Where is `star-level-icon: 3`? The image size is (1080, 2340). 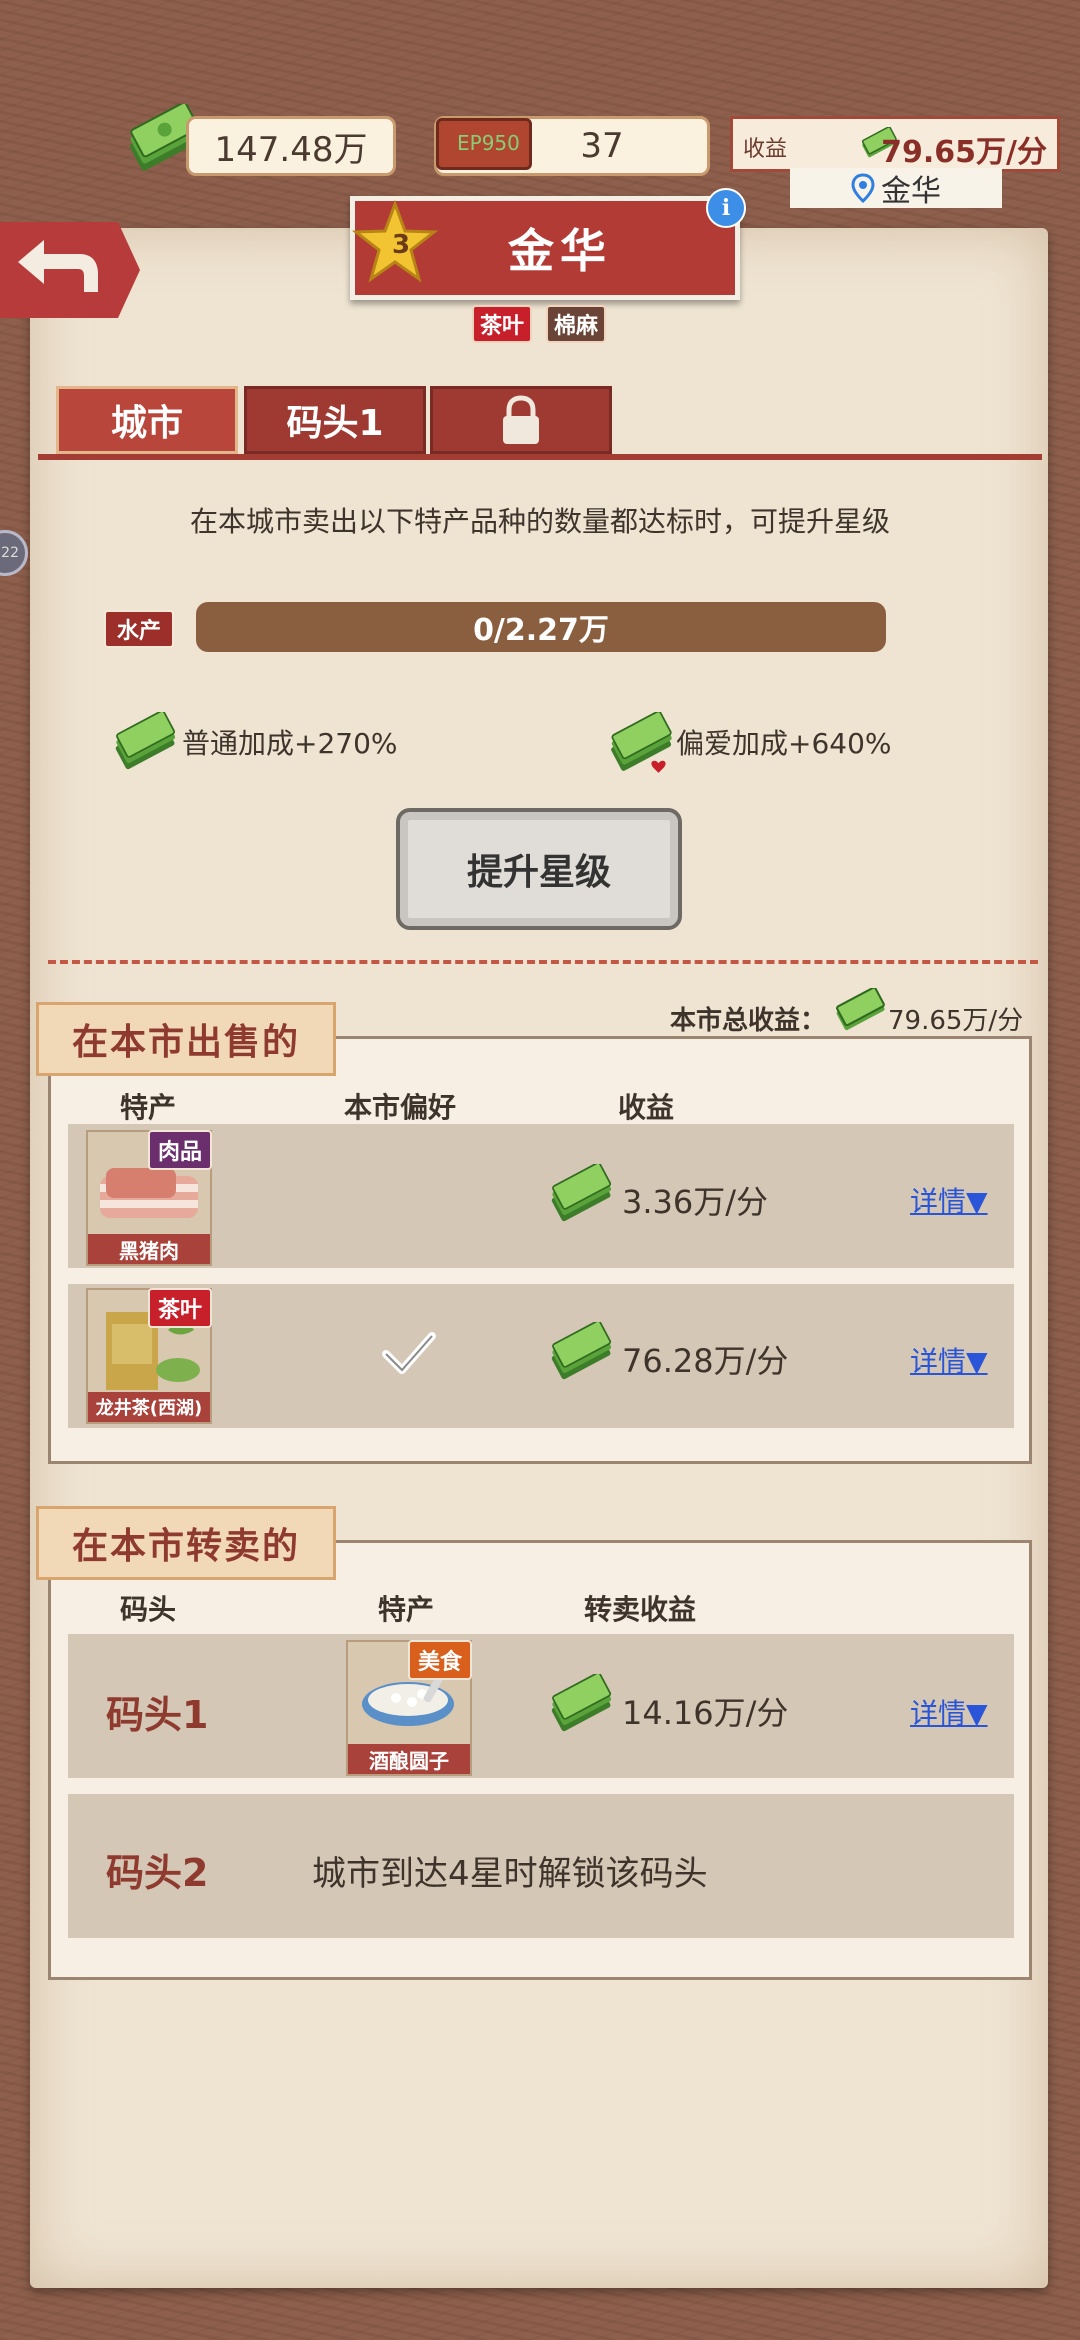 star-level-icon: 3 is located at coordinates (395, 241).